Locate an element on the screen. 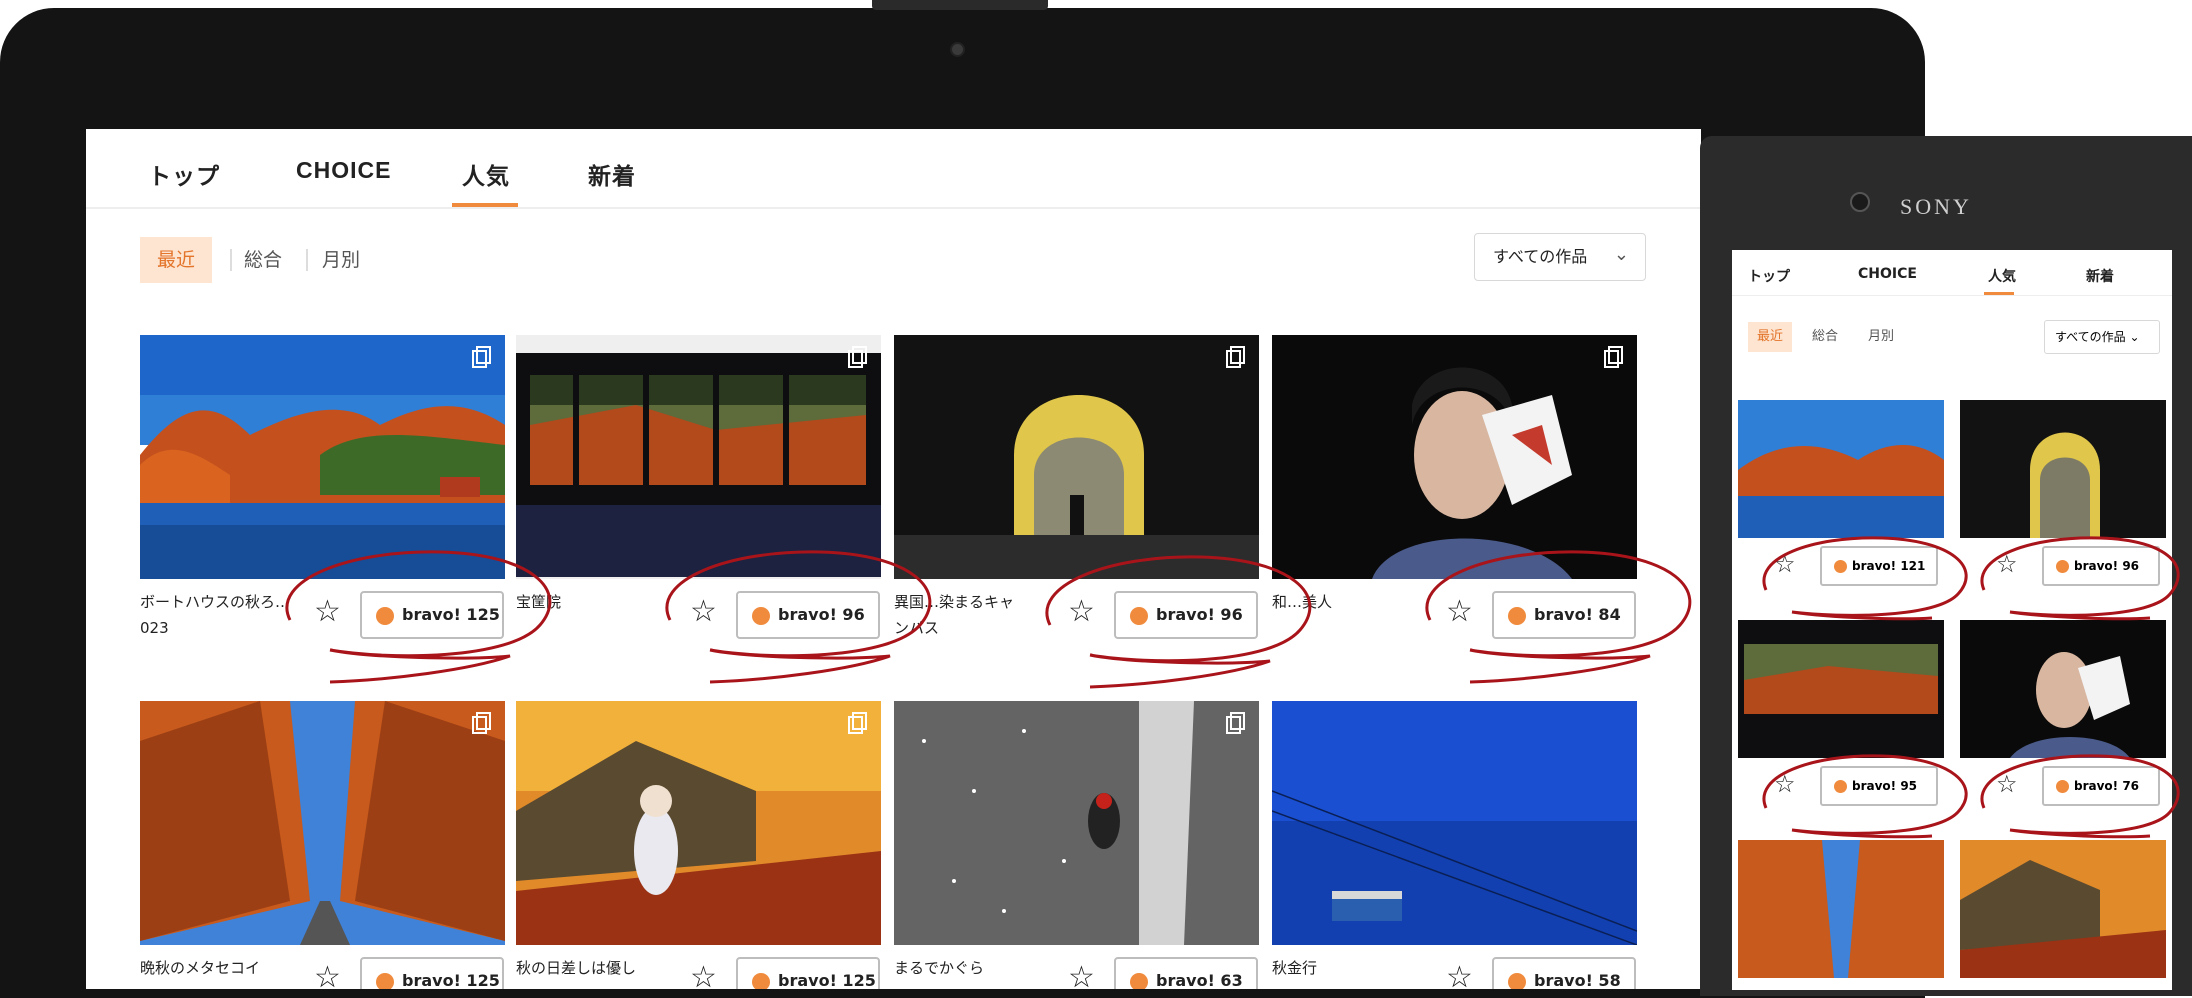 The height and width of the screenshot is (998, 2192). photo-title: 秋金行 is located at coordinates (1347, 968).